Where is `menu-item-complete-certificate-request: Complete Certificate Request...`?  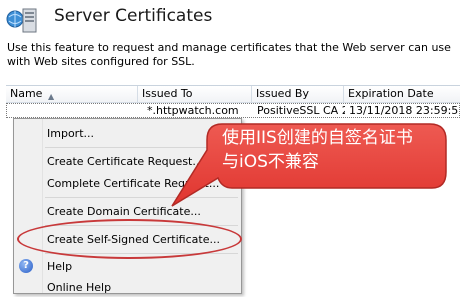
menu-item-complete-certificate-request: Complete Certificate Request... is located at coordinates (133, 184).